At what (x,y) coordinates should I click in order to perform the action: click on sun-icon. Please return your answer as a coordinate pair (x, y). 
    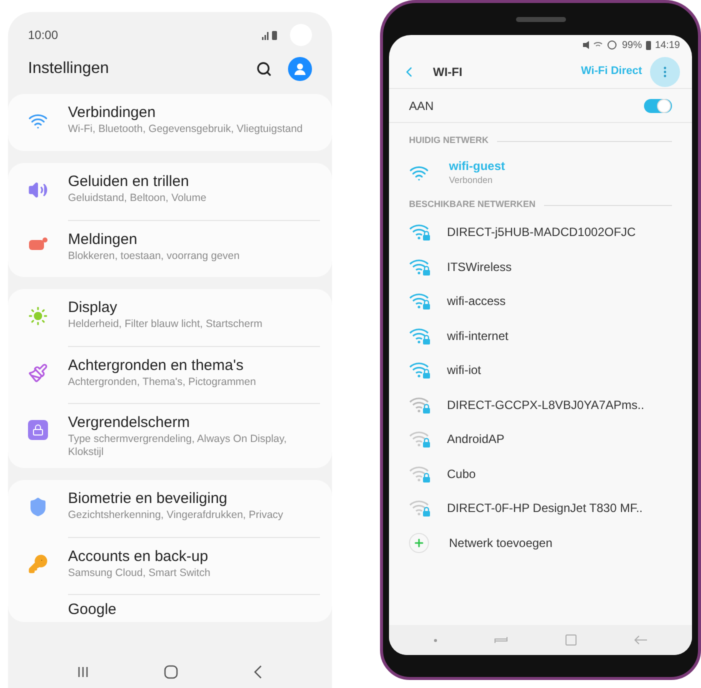
    Looking at the image, I should click on (38, 316).